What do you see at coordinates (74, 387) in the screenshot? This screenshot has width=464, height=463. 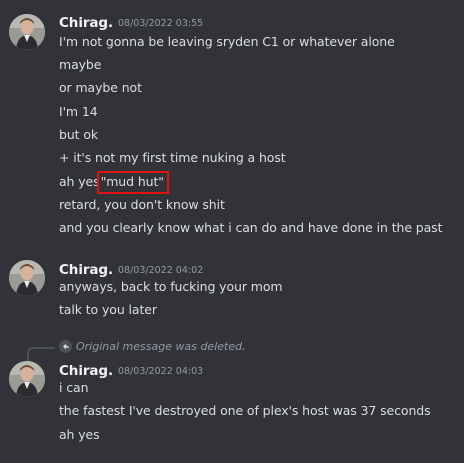 I see `message-text: i can` at bounding box center [74, 387].